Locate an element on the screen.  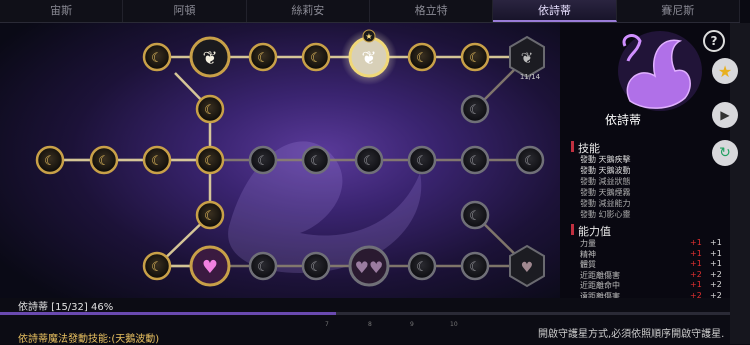
stat-value: +2 is located at coordinates (716, 274).